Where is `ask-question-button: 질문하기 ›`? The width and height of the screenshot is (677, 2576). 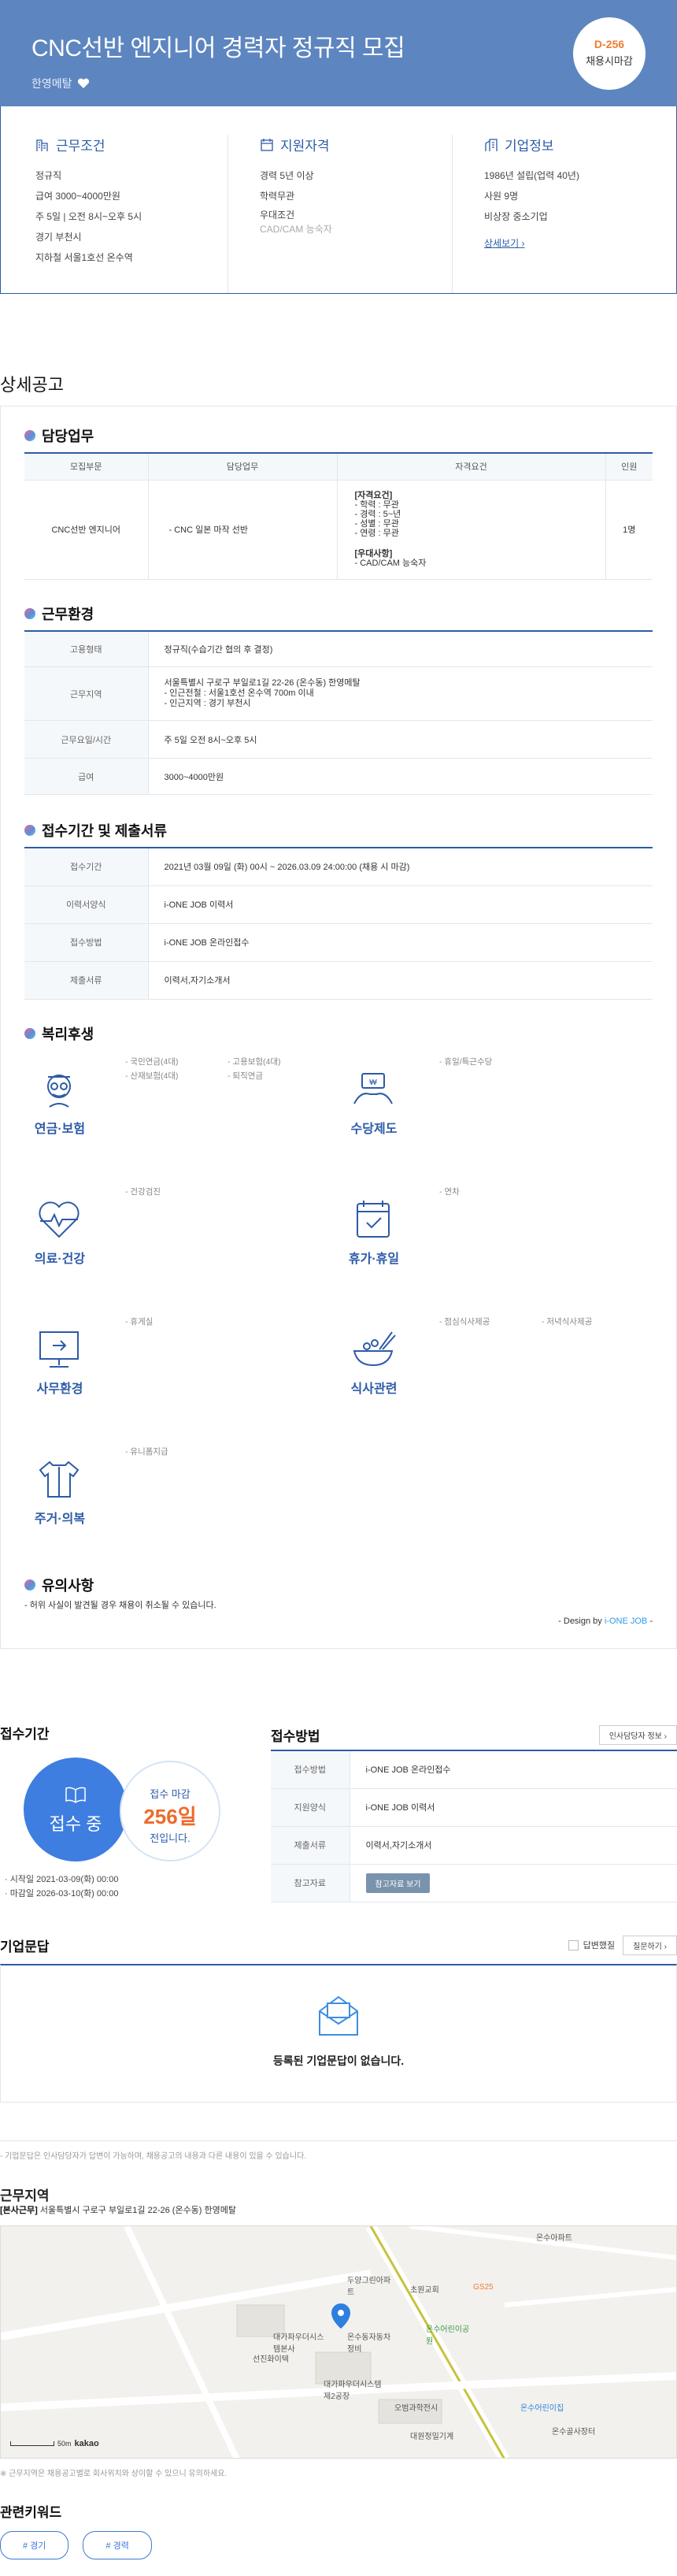
ask-question-button: 질문하기 › is located at coordinates (650, 1945).